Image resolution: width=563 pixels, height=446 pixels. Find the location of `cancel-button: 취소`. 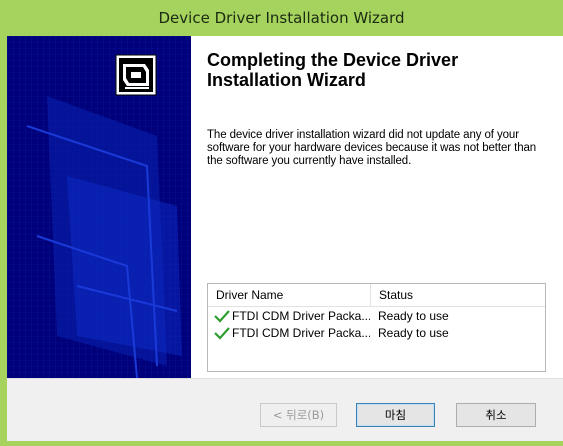

cancel-button: 취소 is located at coordinates (496, 415).